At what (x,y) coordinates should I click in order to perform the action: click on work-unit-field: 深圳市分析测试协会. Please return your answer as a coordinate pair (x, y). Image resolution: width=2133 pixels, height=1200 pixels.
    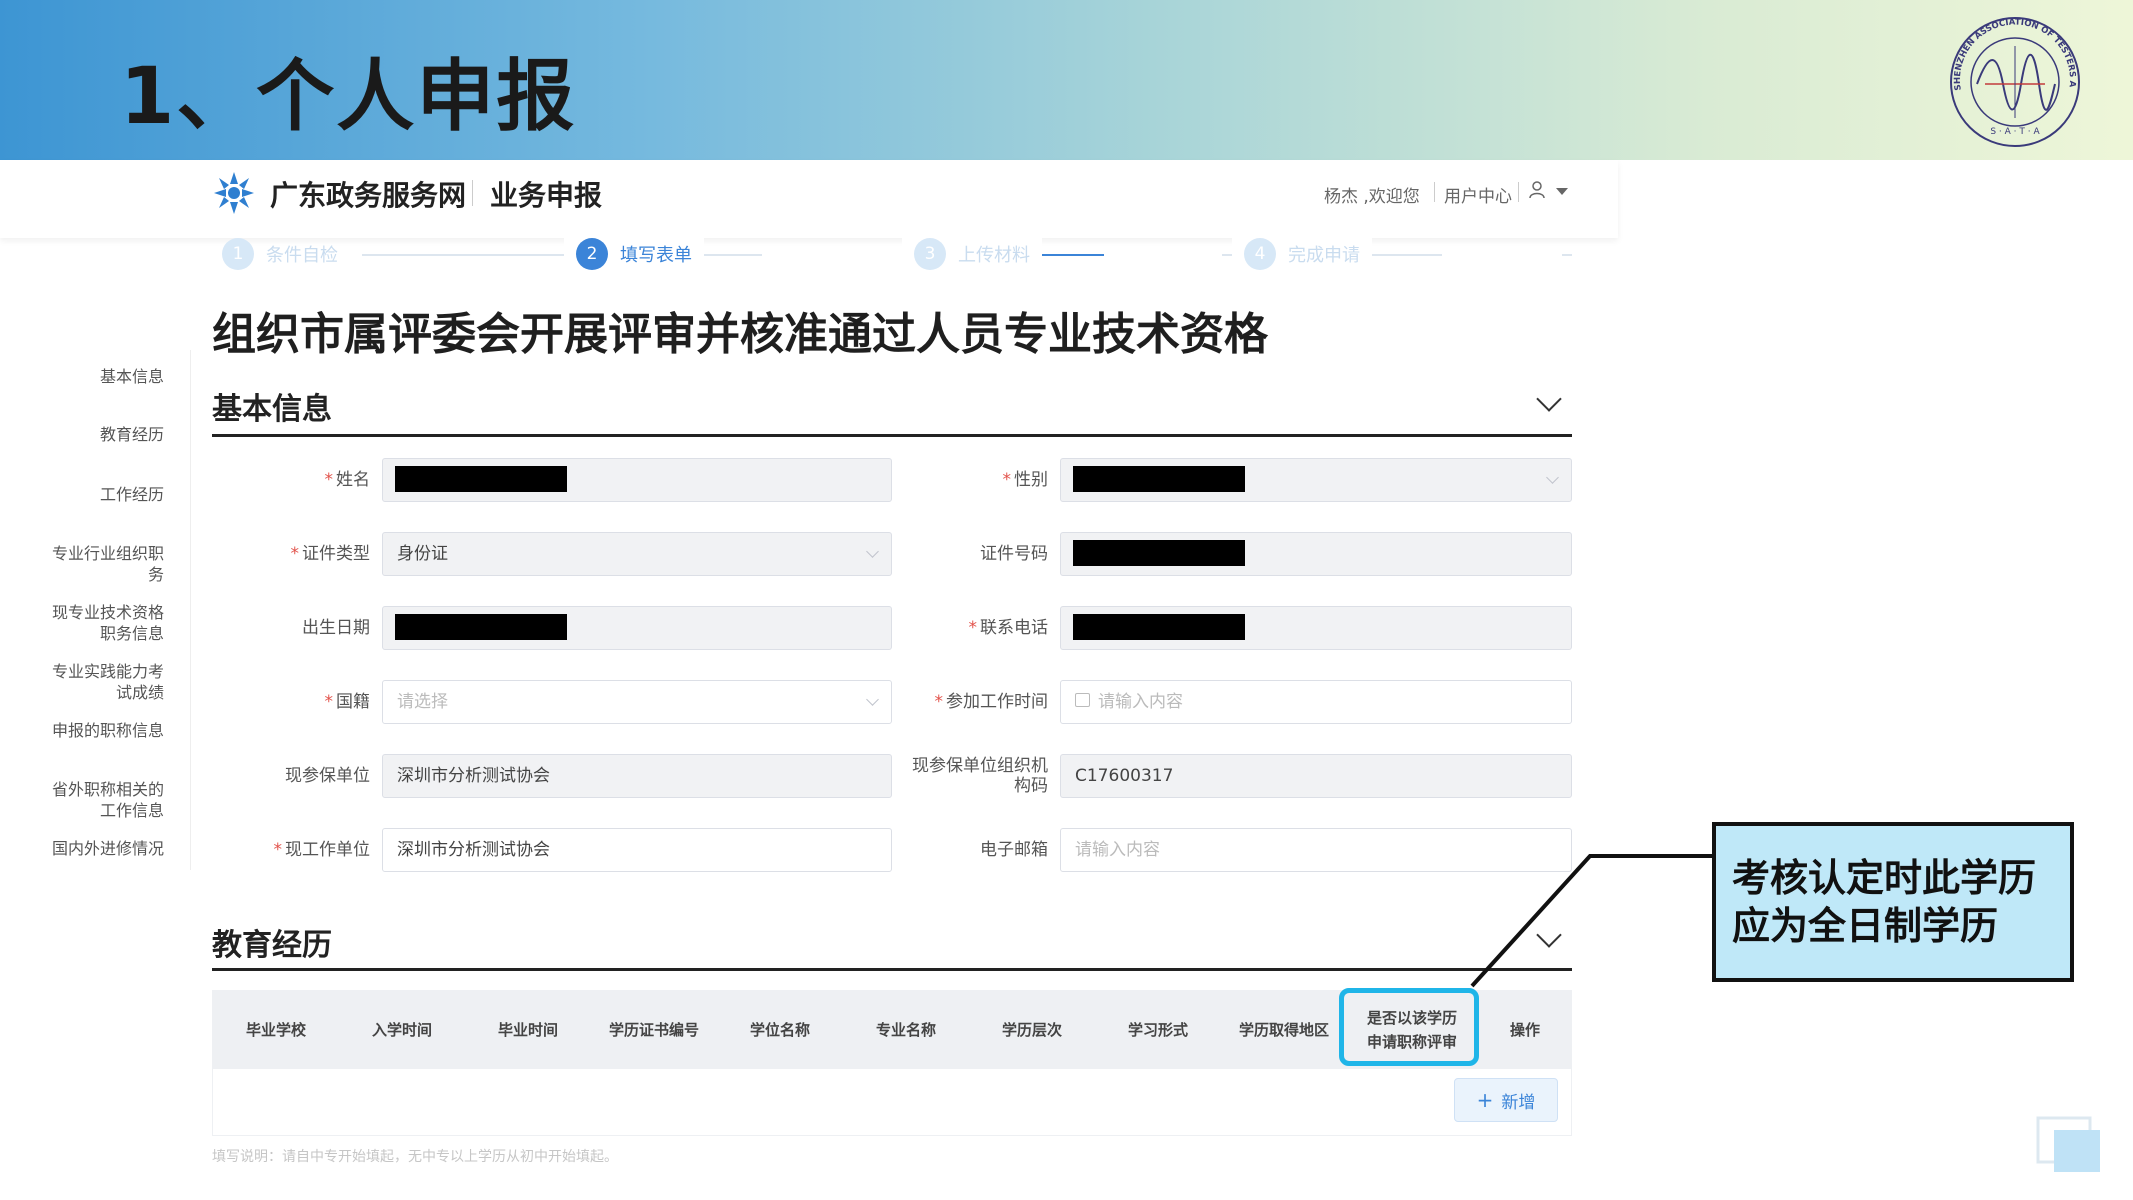
    Looking at the image, I should click on (637, 850).